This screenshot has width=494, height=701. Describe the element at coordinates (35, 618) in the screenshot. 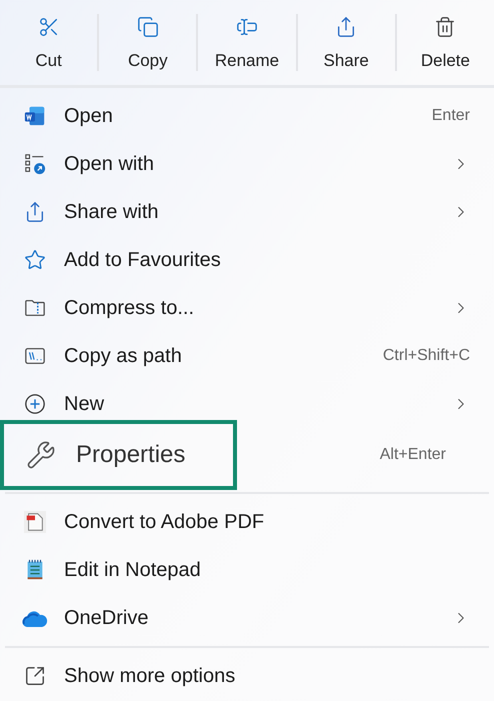

I see `cloud-icon` at that location.